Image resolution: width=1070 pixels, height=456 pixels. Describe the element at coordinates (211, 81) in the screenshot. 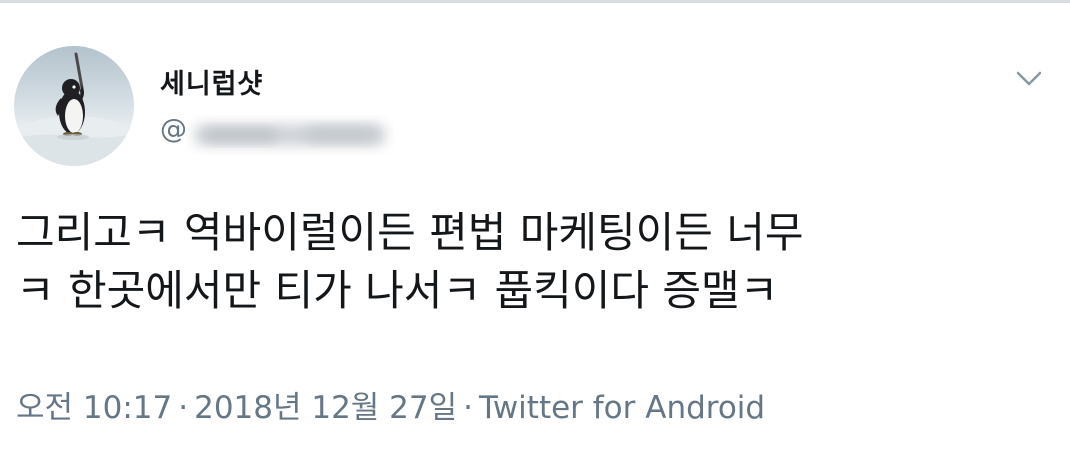

I see `display-name: 세니럽샷` at that location.